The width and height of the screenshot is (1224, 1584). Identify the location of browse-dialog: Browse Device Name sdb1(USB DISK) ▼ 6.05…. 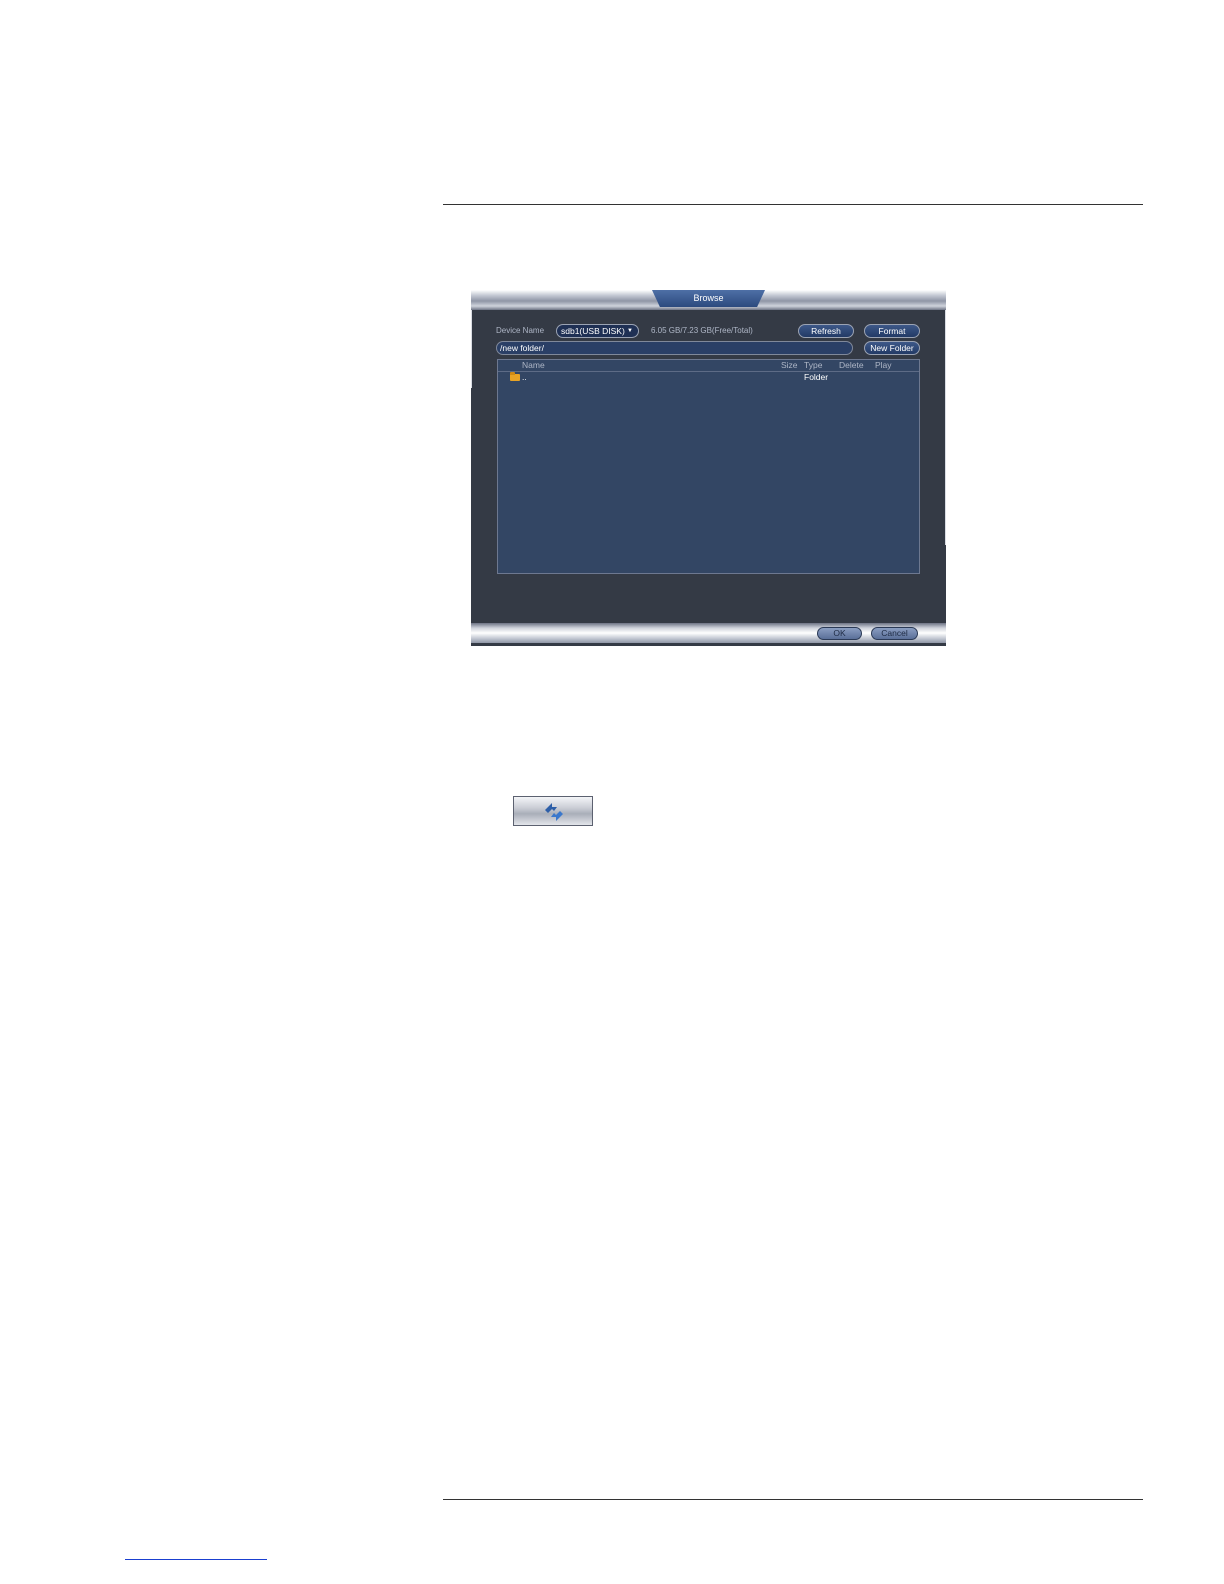
(708, 468).